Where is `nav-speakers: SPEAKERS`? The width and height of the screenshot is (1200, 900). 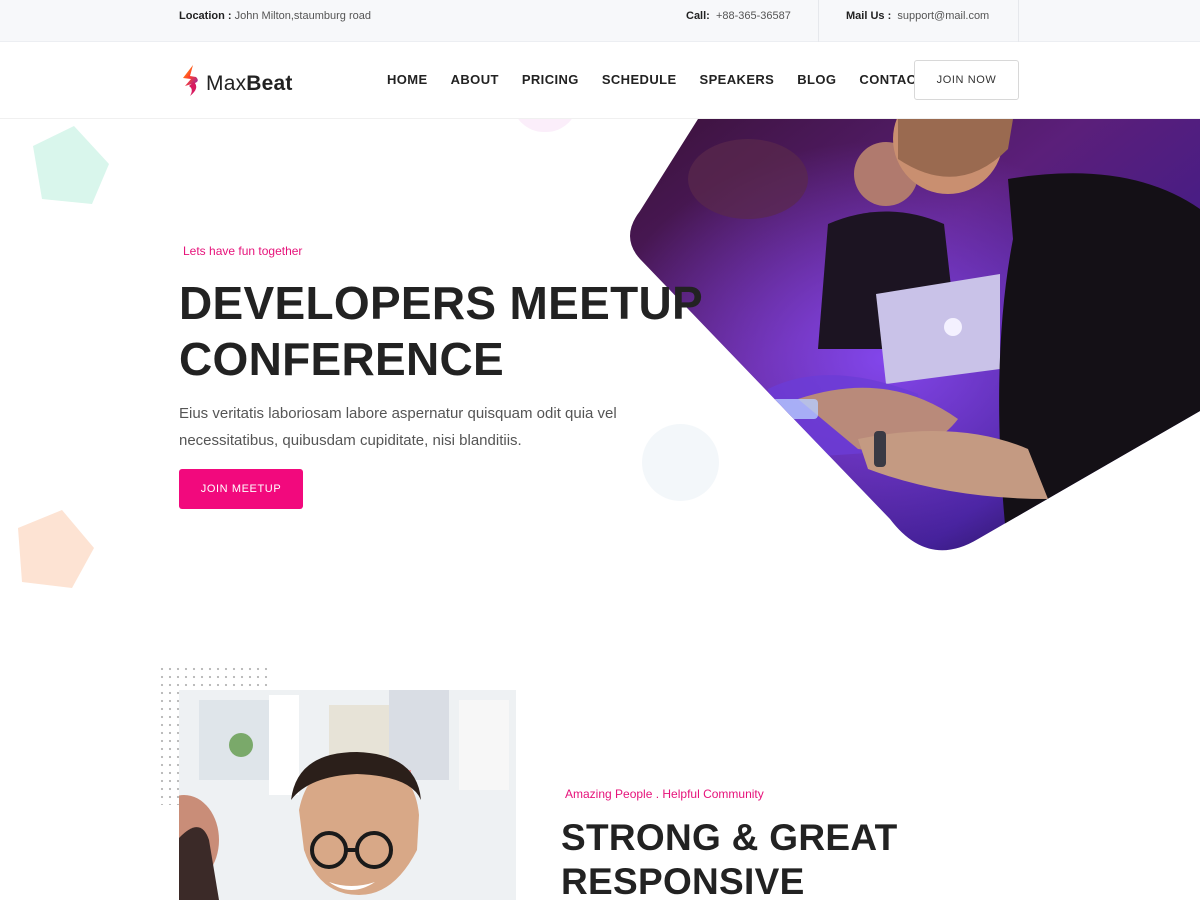
nav-speakers: SPEAKERS is located at coordinates (737, 79).